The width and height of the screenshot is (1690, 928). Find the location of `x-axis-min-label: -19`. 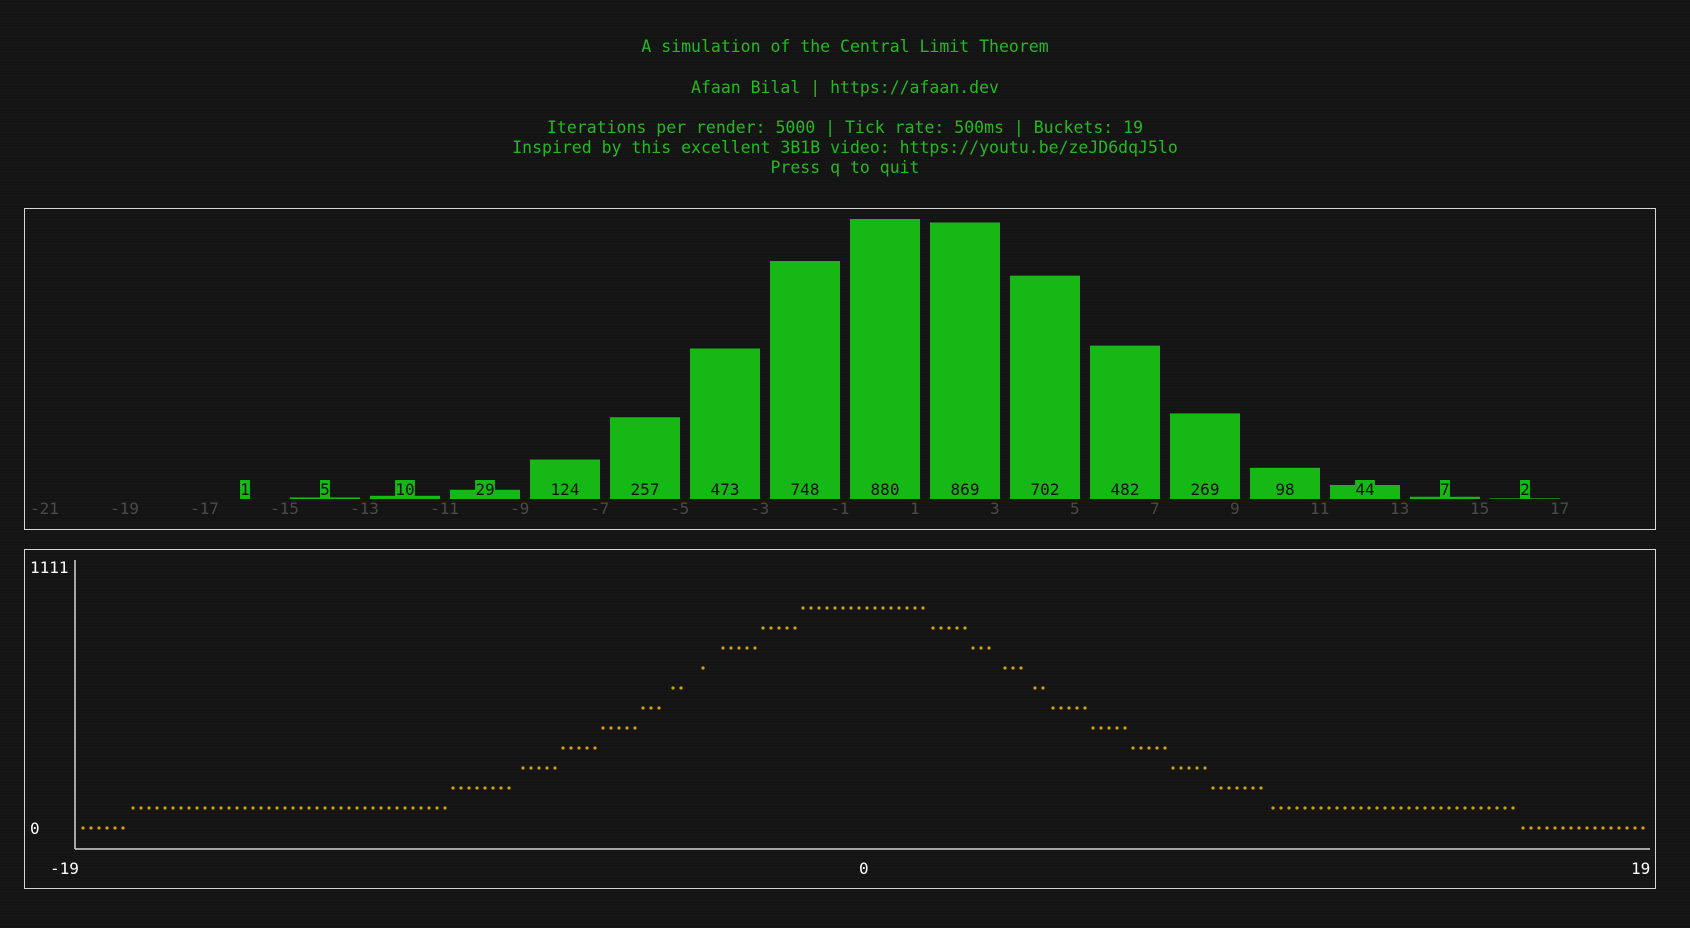

x-axis-min-label: -19 is located at coordinates (64, 868).